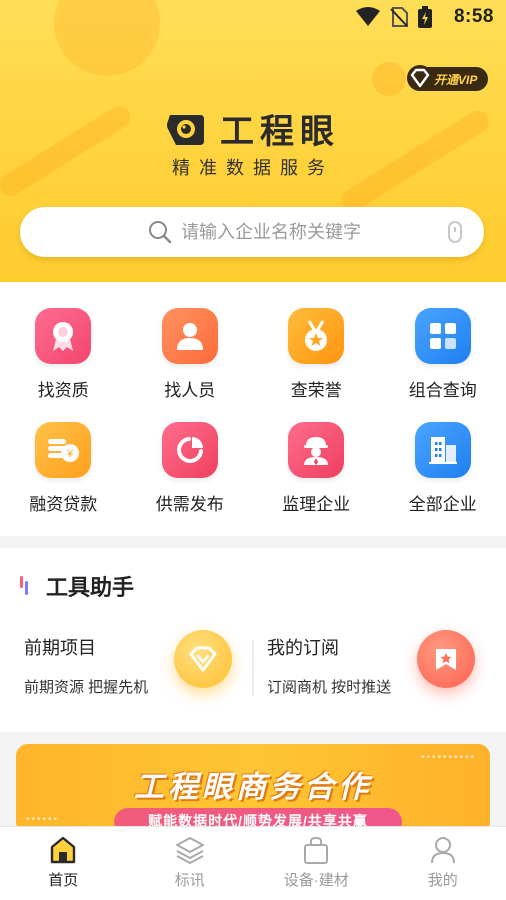 This screenshot has height=900, width=506. Describe the element at coordinates (442, 390) in the screenshot. I see `grid-label: 组合查询` at that location.